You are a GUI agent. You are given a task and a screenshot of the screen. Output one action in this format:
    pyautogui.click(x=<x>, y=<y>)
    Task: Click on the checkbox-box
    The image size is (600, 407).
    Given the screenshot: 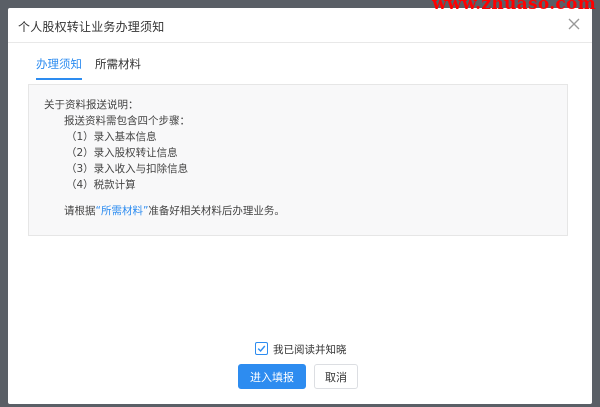 What is the action you would take?
    pyautogui.click(x=261, y=348)
    